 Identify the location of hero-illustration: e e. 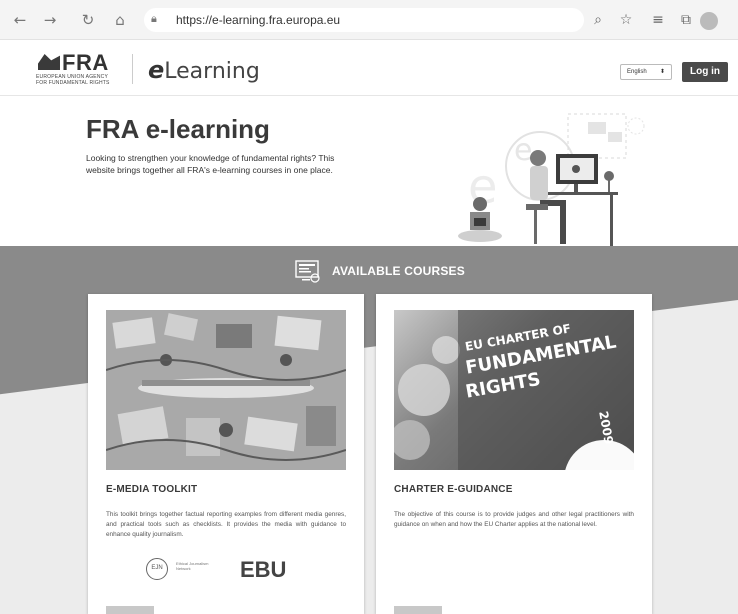
(551, 180).